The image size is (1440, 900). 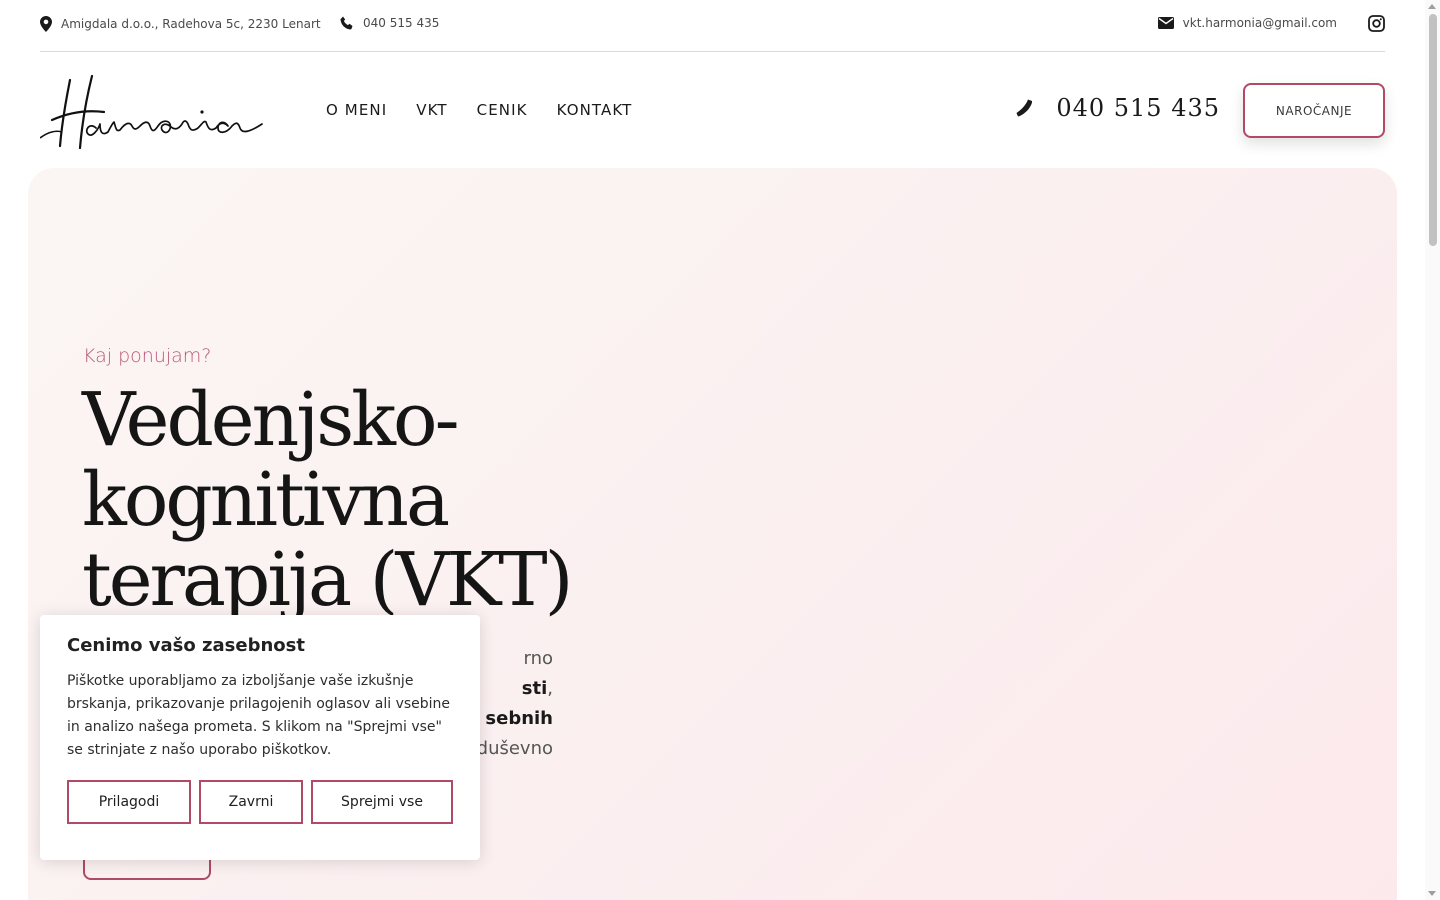 What do you see at coordinates (147, 356) in the screenshot?
I see `hero-kicker: Kaj ponujam?` at bounding box center [147, 356].